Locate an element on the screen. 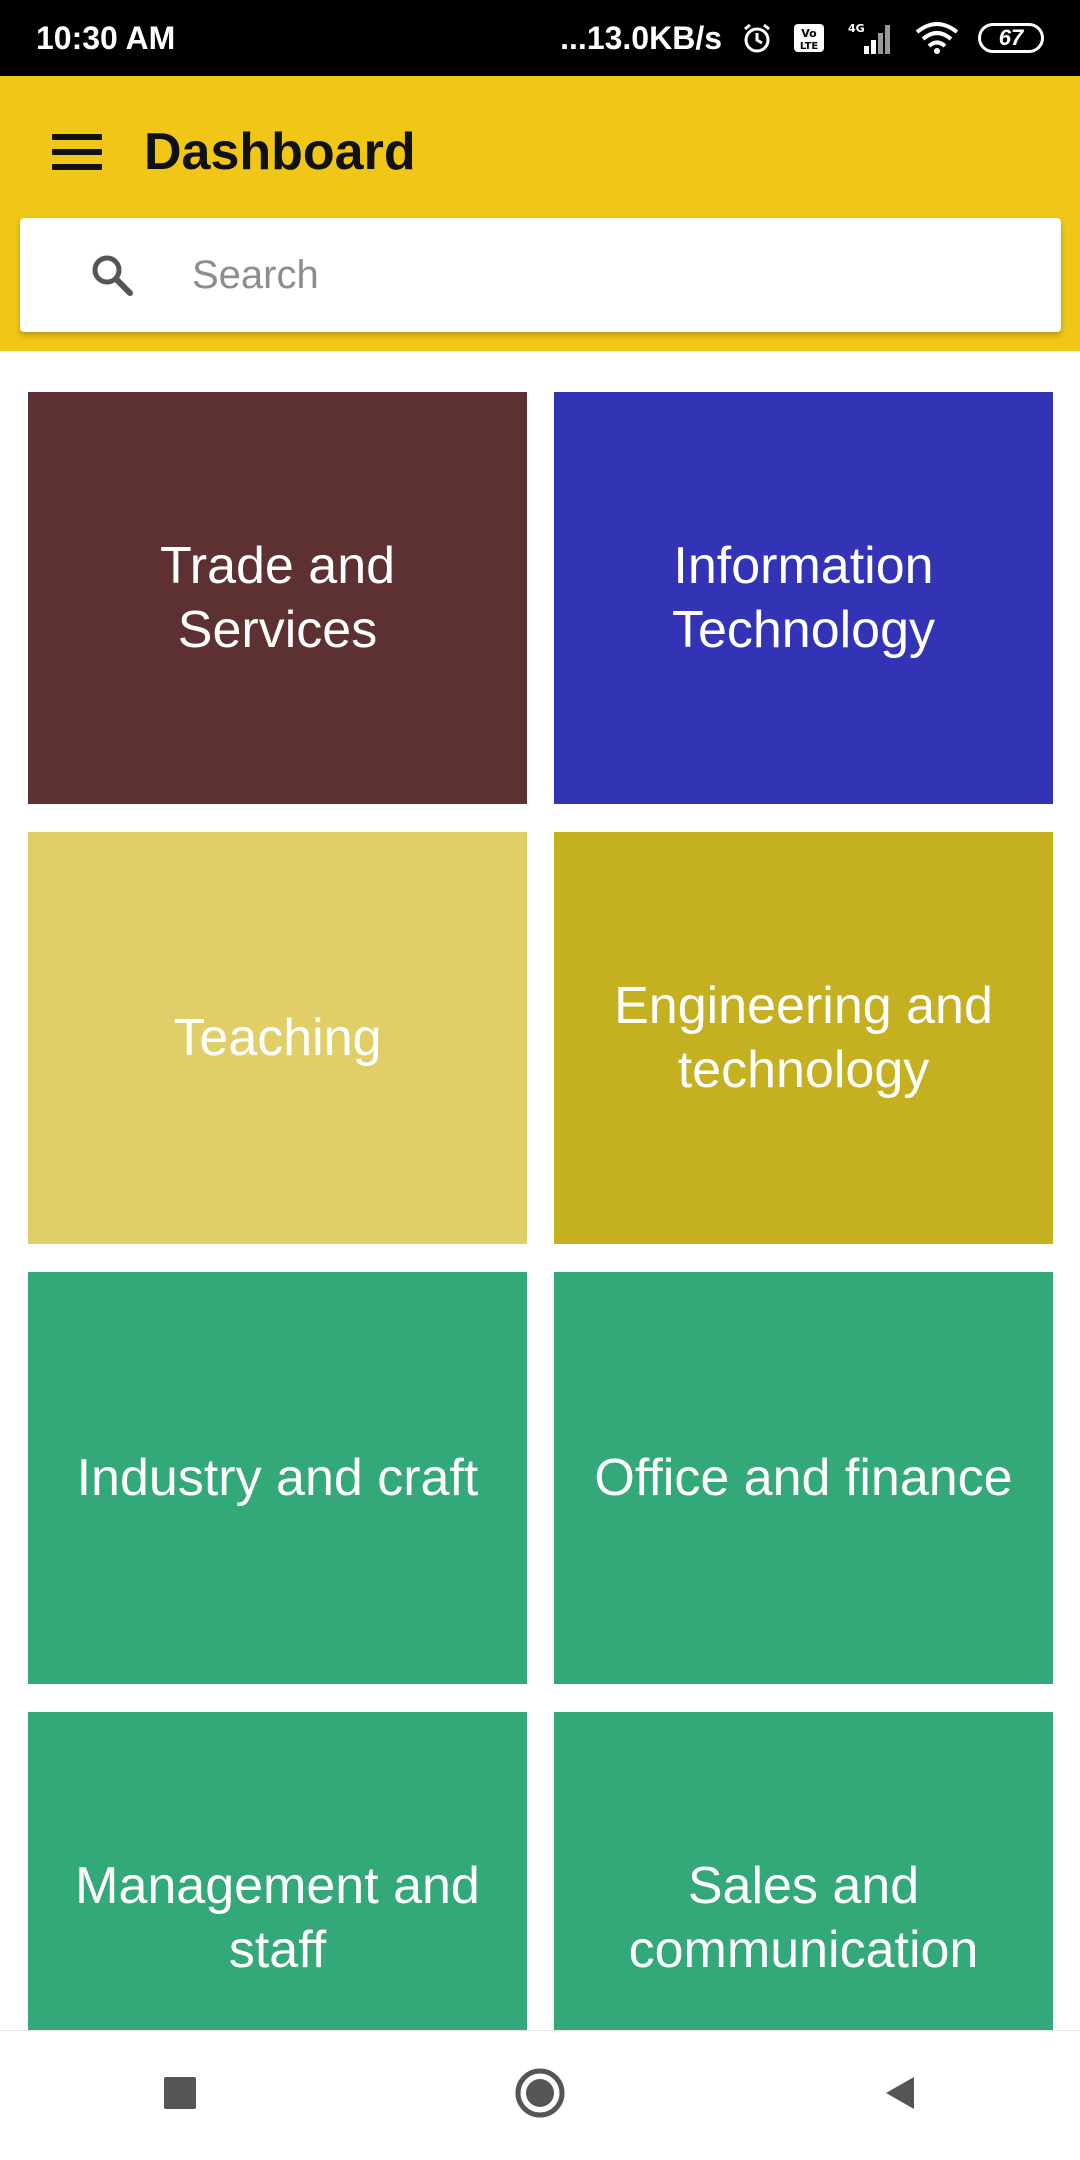  category-label: Trade and Services is located at coordinates (277, 598).